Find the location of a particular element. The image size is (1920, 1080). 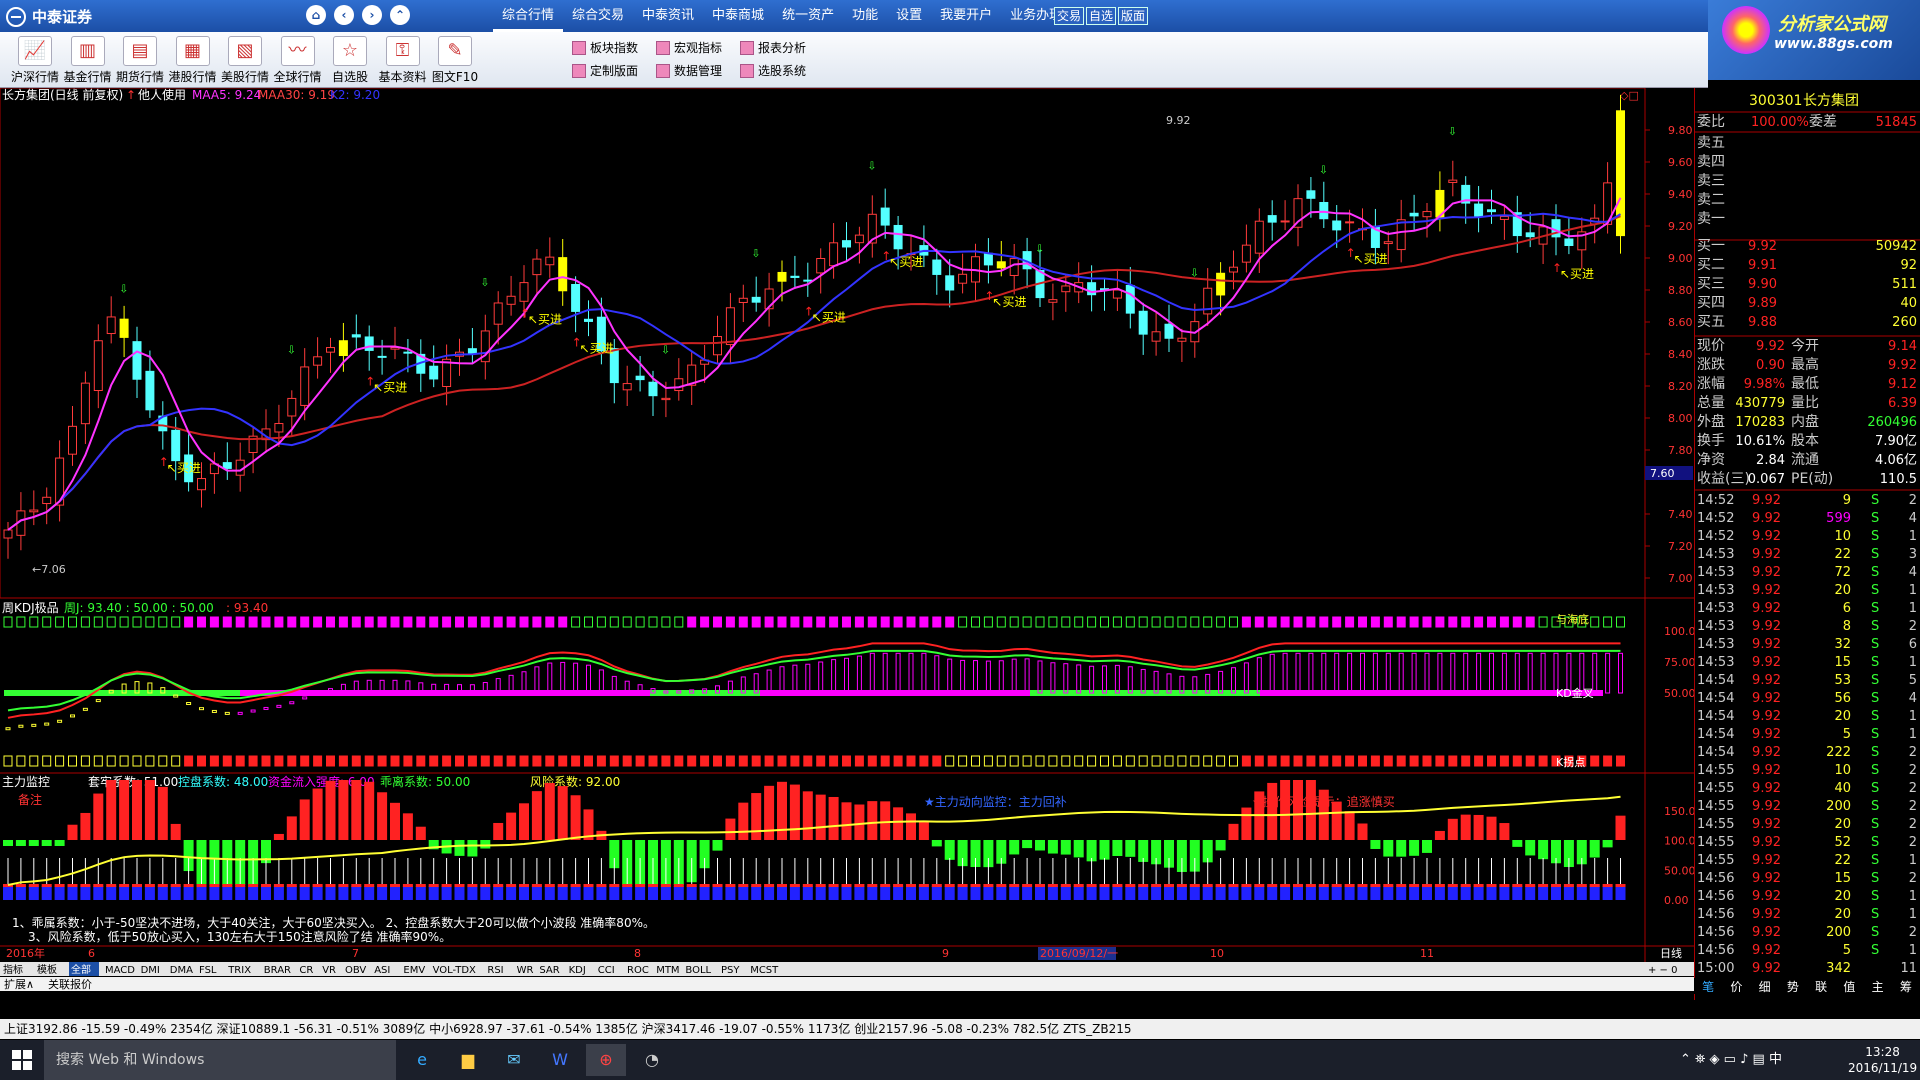

kdj-values: 周J: 93.40 : 50.00 : 50.00 is located at coordinates (139, 608).